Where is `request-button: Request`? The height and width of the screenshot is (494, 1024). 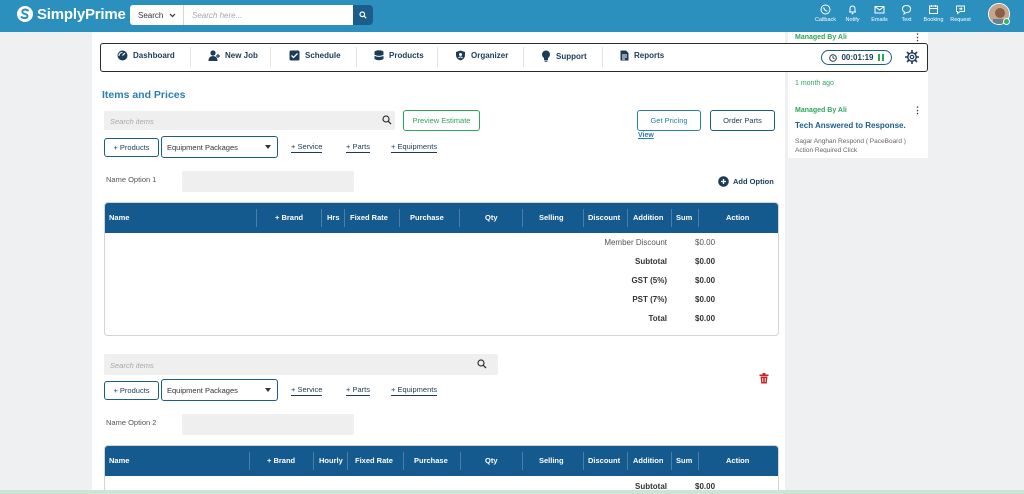
request-button: Request is located at coordinates (960, 13).